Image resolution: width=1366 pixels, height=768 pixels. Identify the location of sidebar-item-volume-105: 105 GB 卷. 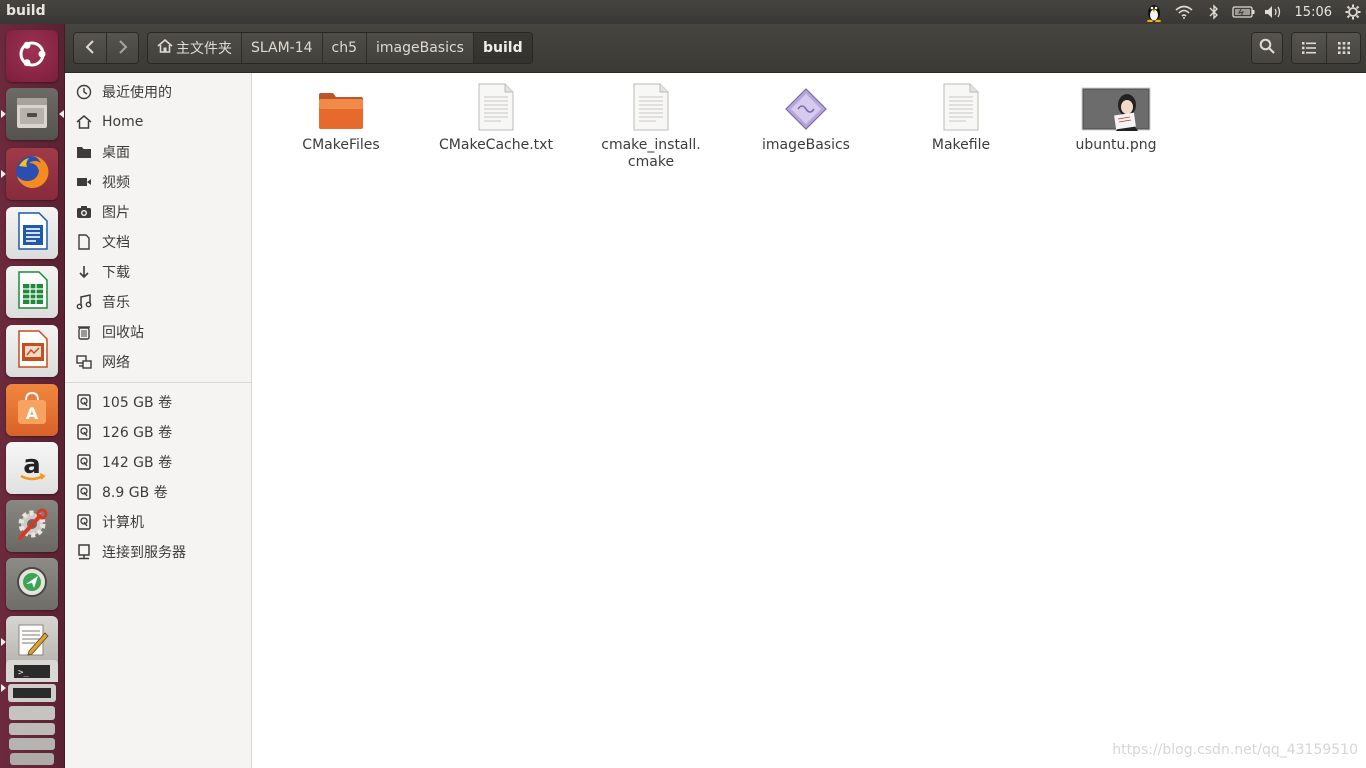
(158, 402).